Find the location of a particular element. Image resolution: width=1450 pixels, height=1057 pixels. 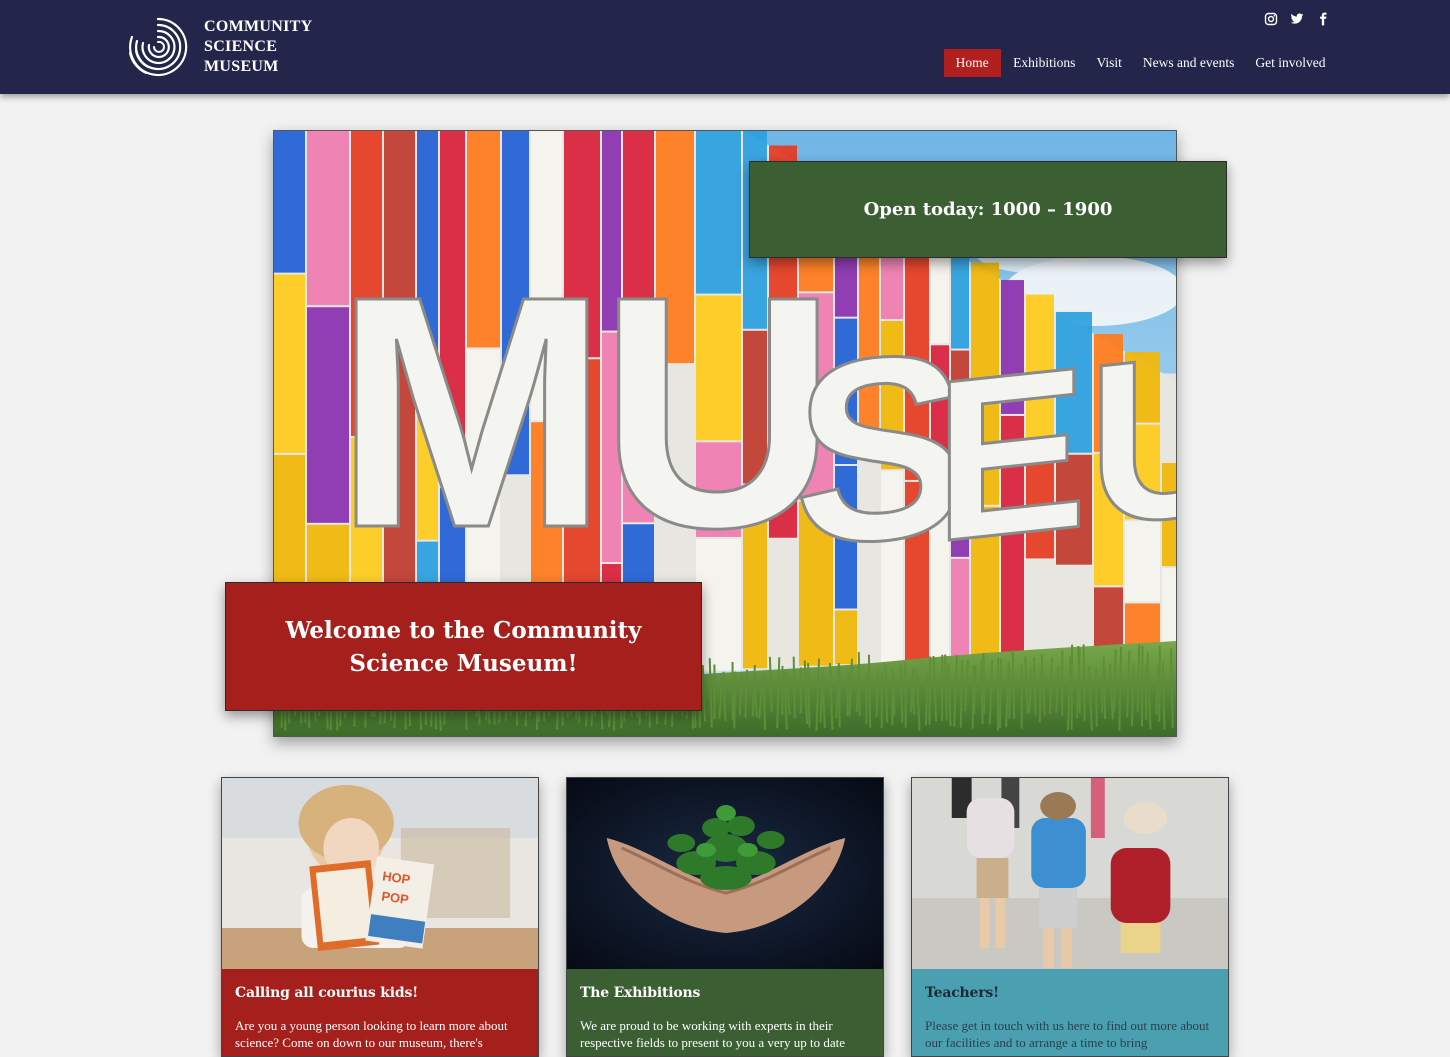

instagram-icon is located at coordinates (1271, 18).